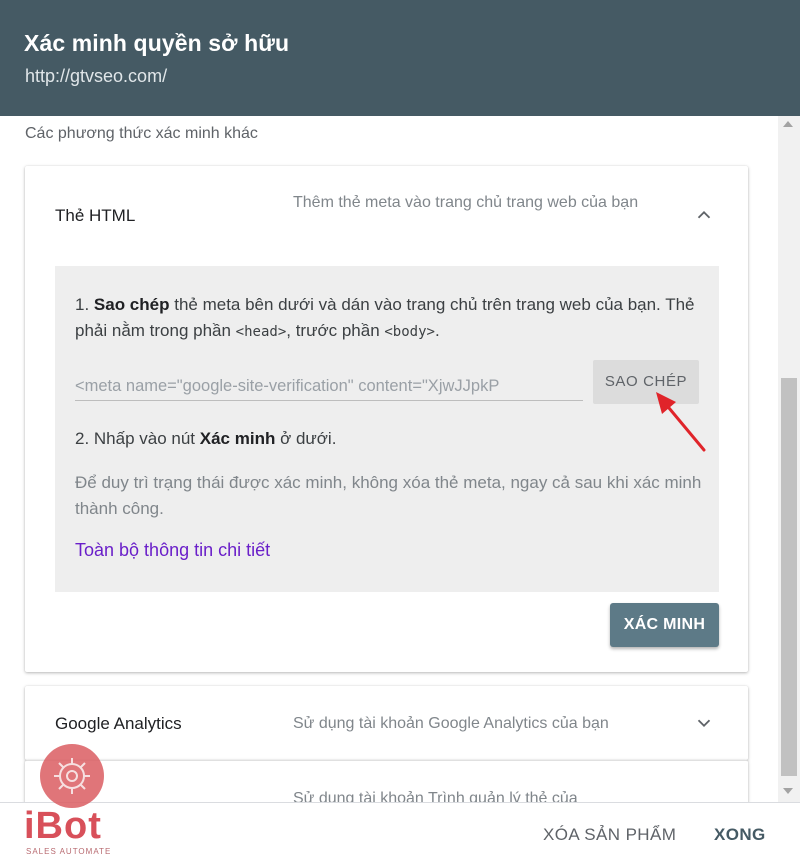  I want to click on step-1-bold: Sao chép, so click(131, 304).